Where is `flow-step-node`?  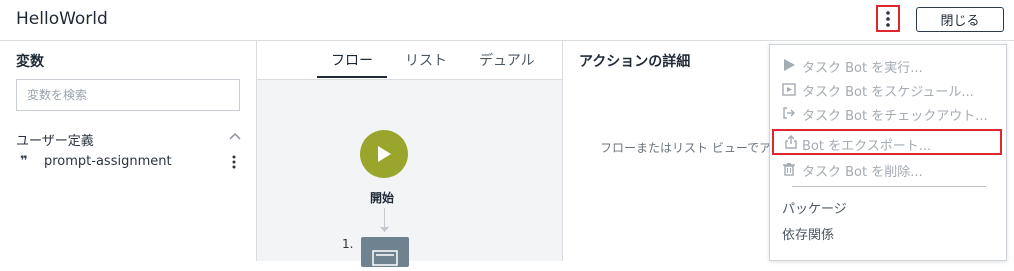
flow-step-node is located at coordinates (385, 252).